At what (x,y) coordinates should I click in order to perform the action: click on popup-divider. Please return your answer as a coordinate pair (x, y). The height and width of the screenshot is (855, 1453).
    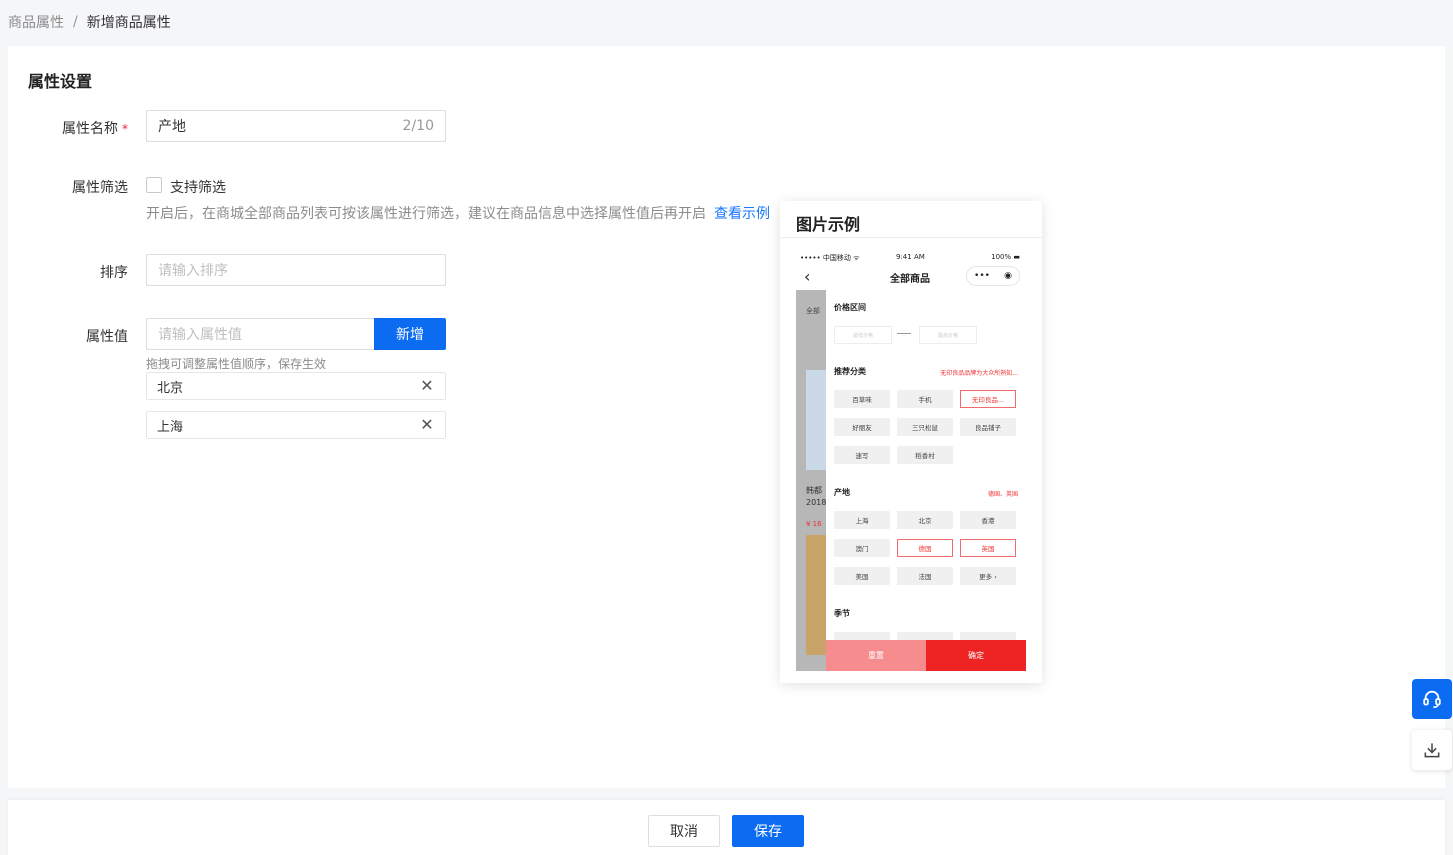
    Looking at the image, I should click on (911, 237).